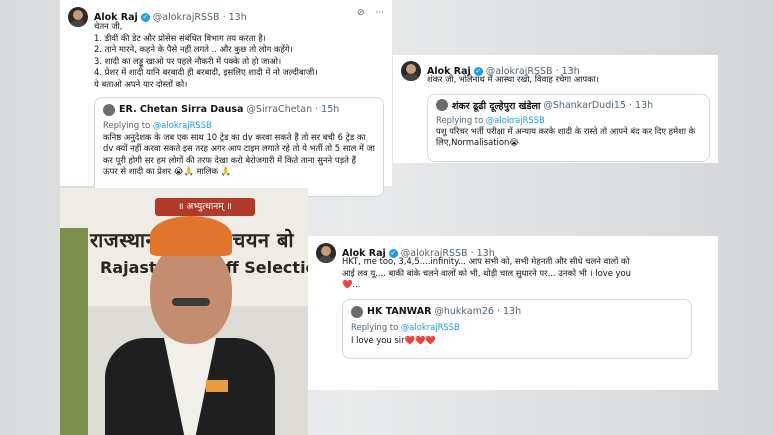  I want to click on quote-author-name: HK TANWAR, so click(399, 312).